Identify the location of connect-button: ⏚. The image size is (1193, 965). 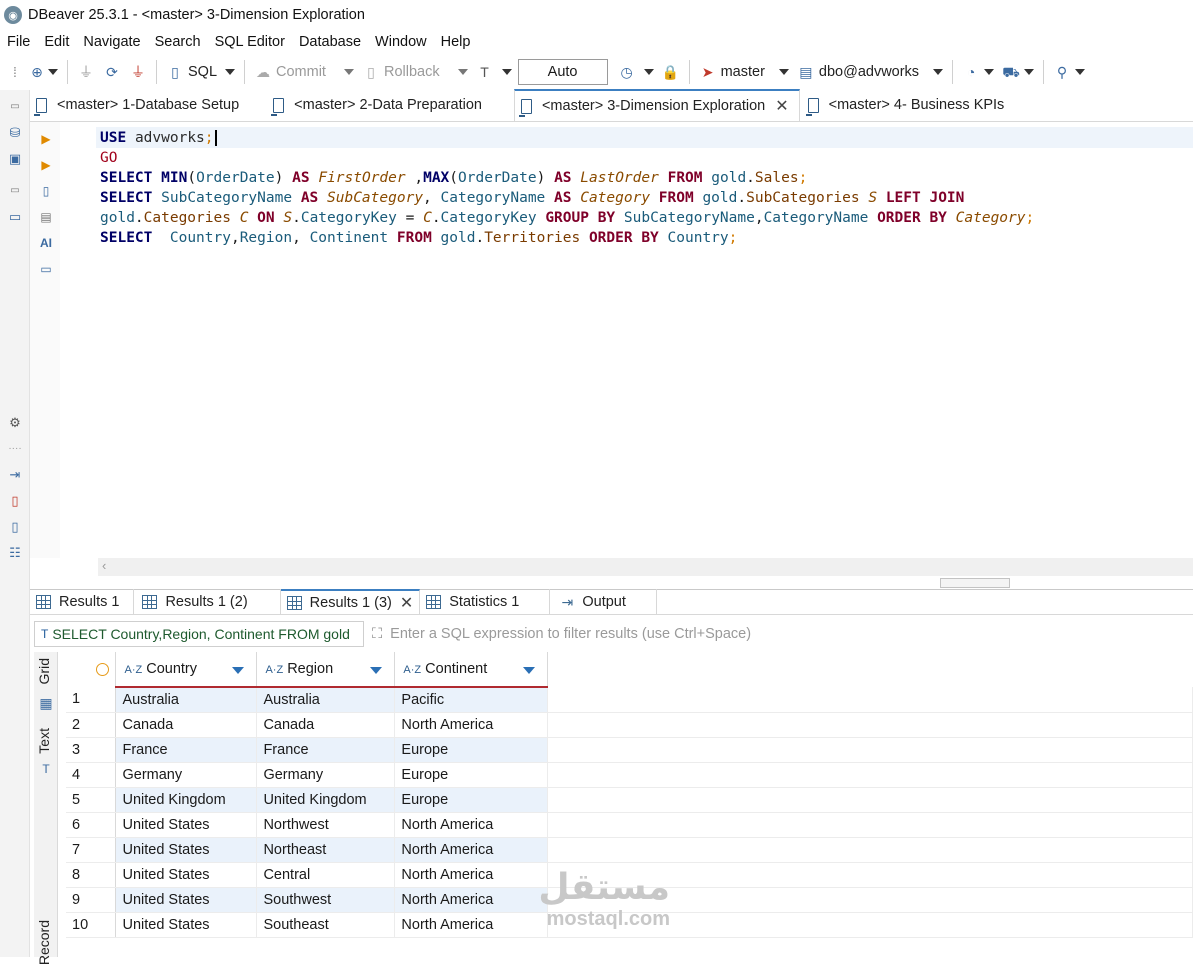
(86, 72).